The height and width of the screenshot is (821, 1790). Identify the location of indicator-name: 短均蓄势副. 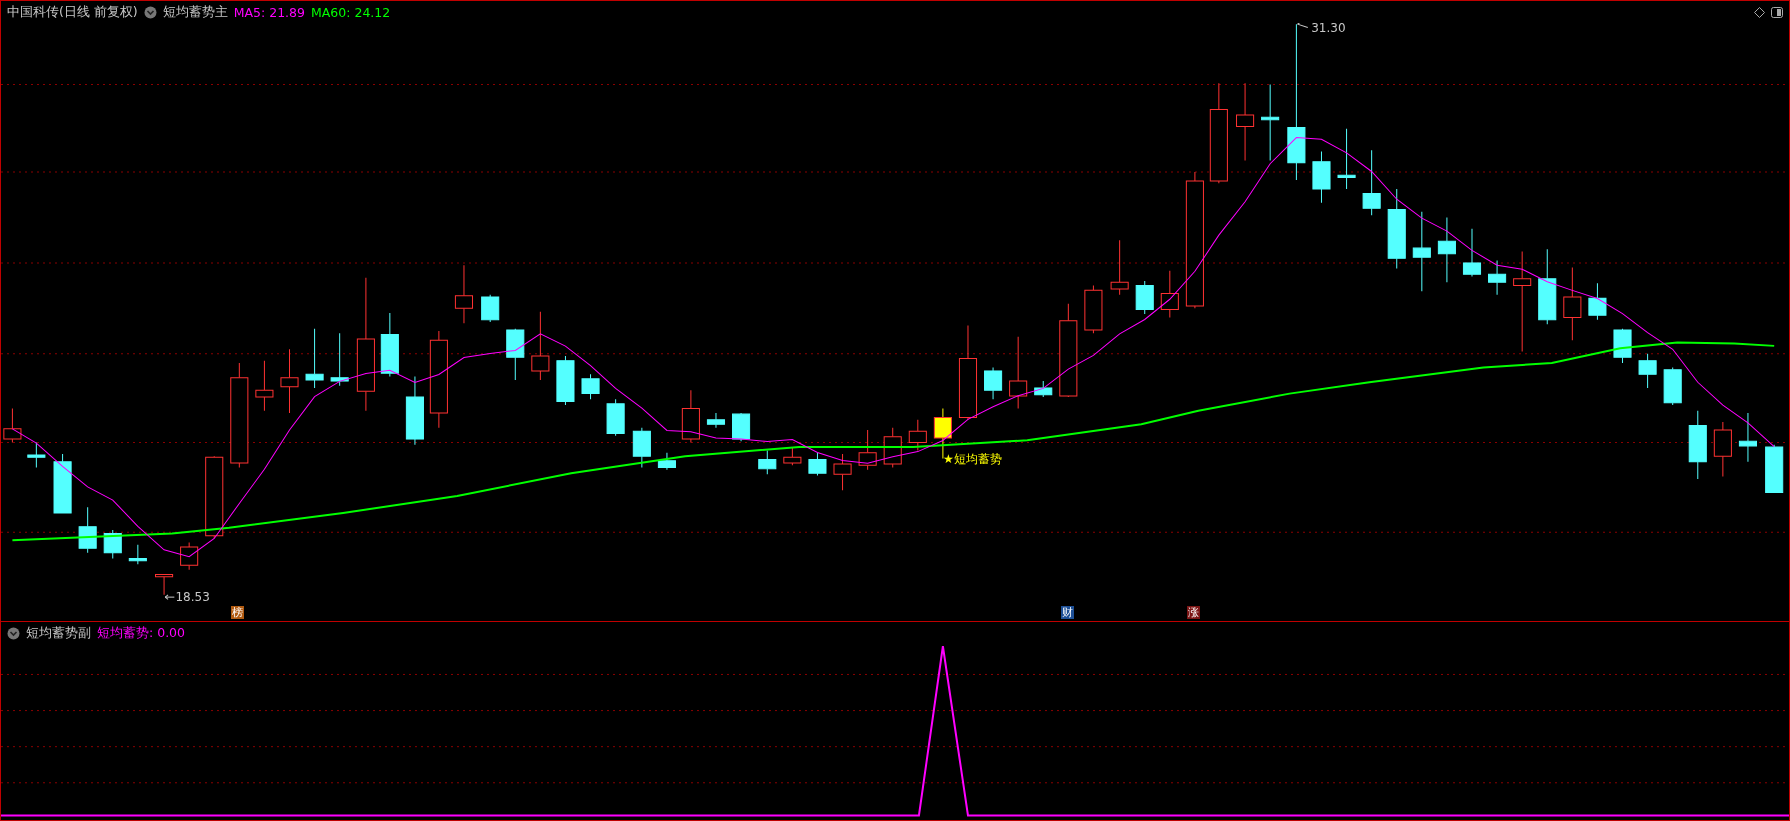
(58, 633).